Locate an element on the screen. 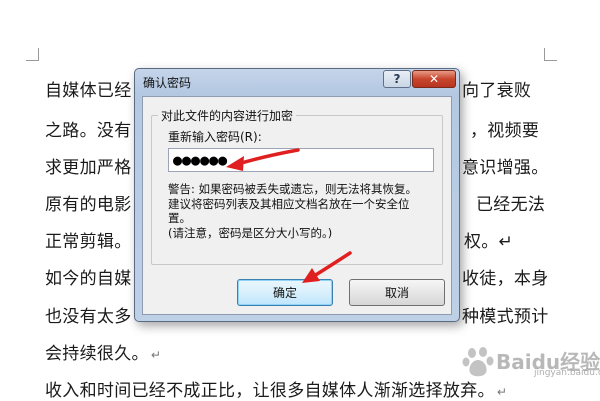 This screenshot has height=401, width=600. reenter-password-label: 重新输入密码(R): is located at coordinates (215, 137).